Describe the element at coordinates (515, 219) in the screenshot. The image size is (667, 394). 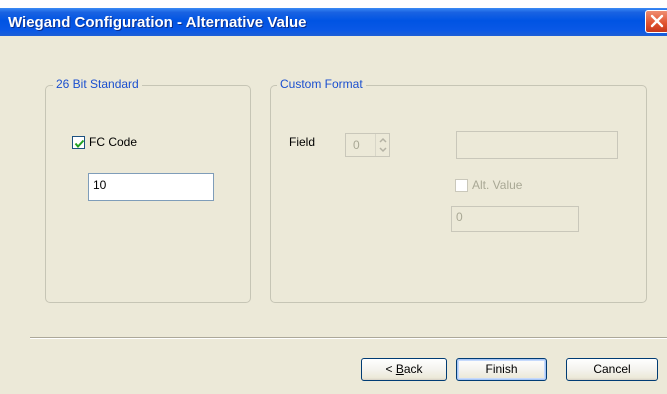
I see `alt-value-input: 0` at that location.